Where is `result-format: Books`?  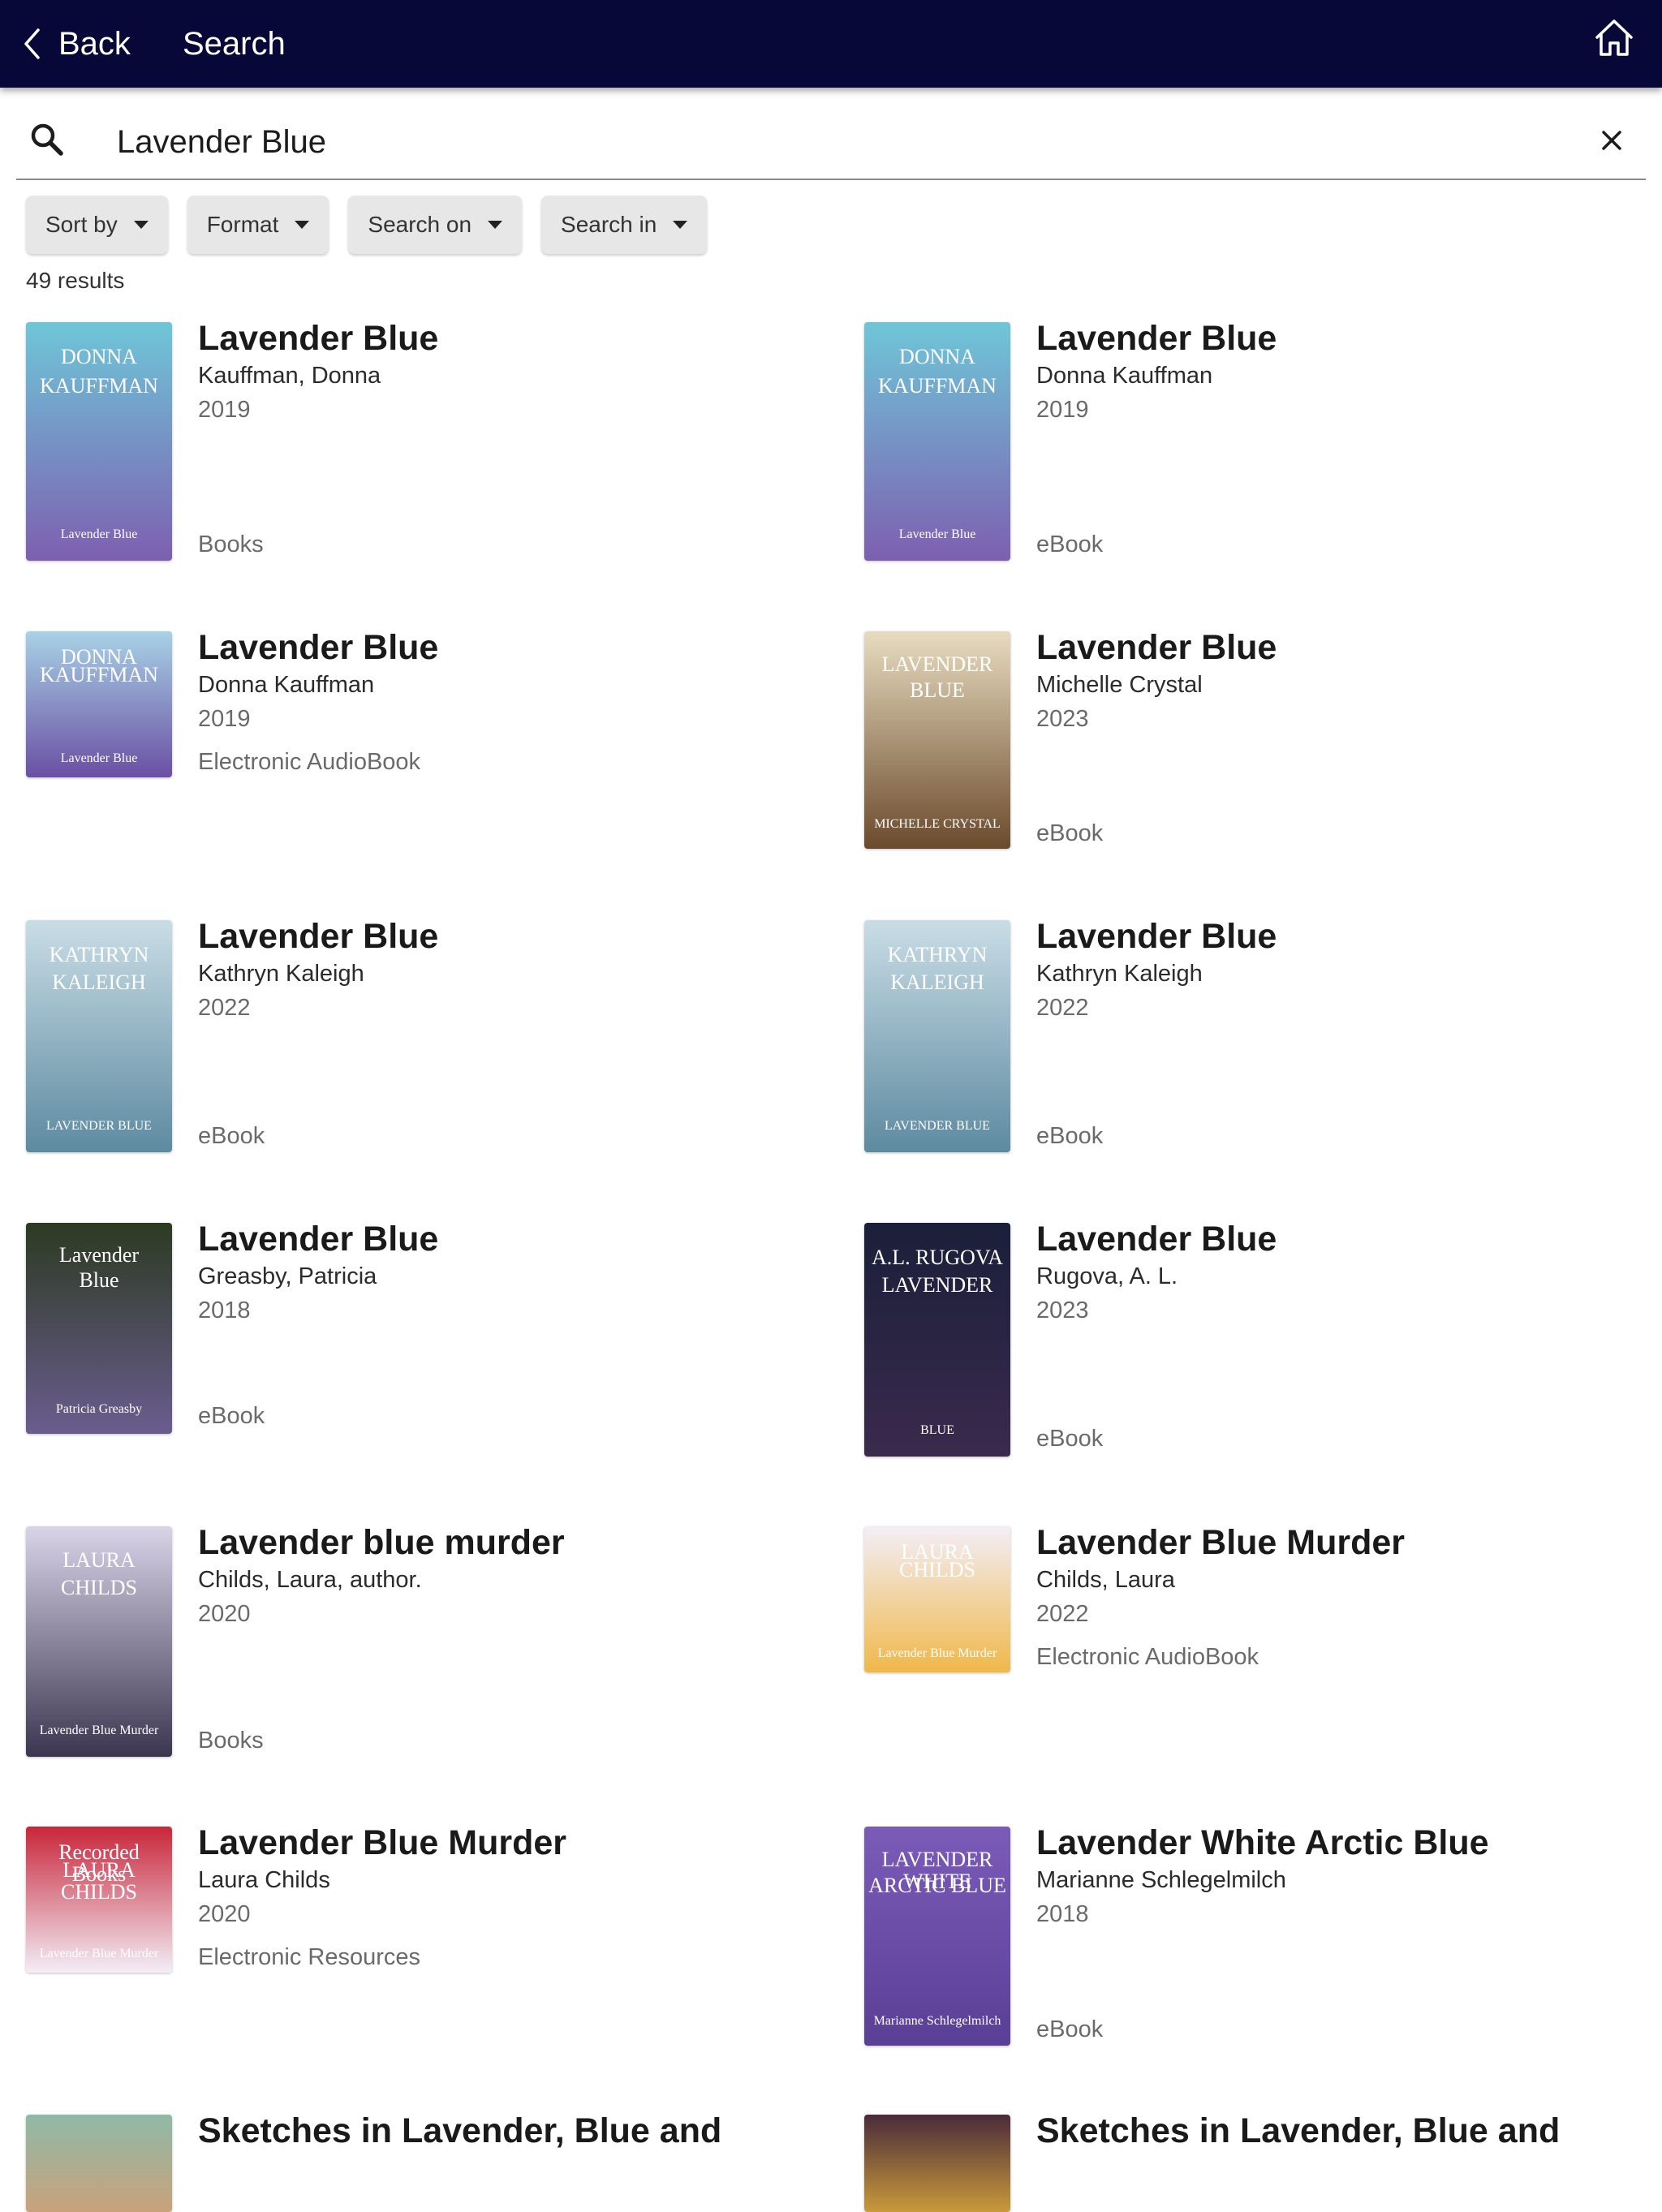 result-format: Books is located at coordinates (231, 544).